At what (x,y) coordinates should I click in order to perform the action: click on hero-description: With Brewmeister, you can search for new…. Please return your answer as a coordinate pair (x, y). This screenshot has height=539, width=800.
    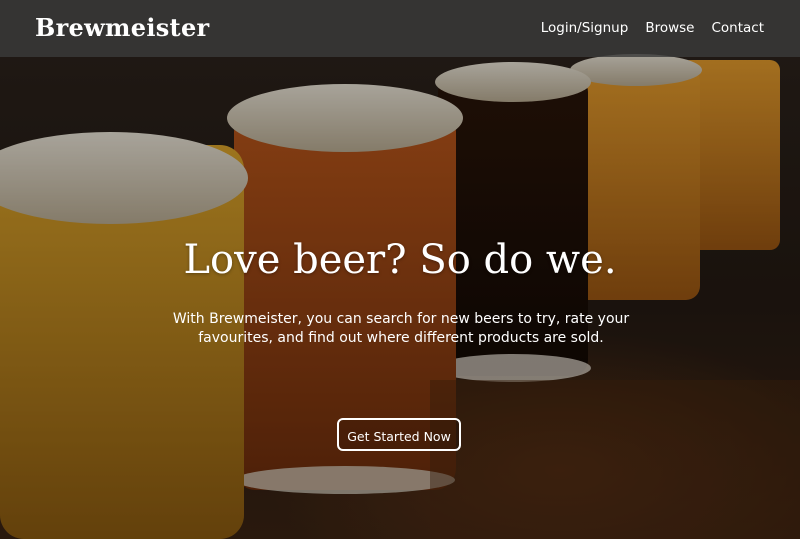
    Looking at the image, I should click on (401, 328).